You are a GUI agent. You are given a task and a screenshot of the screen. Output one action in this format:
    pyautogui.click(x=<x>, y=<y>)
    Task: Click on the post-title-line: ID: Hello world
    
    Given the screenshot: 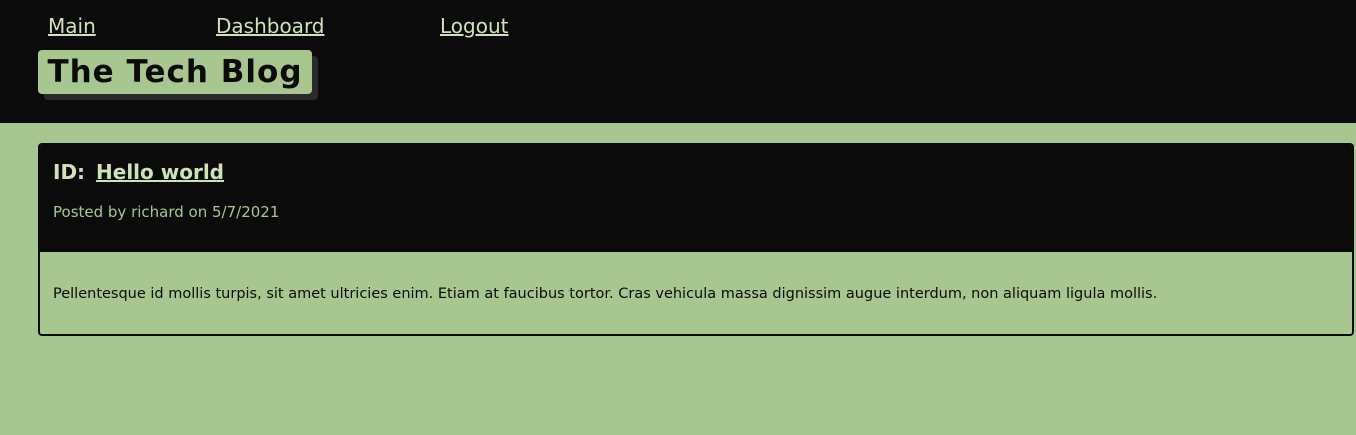 What is the action you would take?
    pyautogui.click(x=138, y=172)
    